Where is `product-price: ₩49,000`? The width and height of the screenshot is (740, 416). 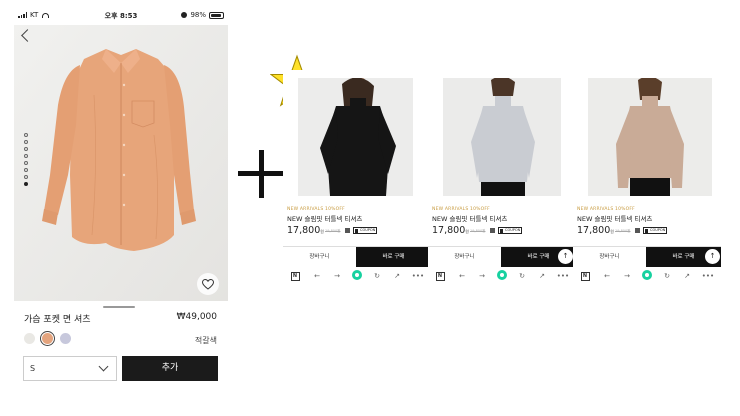 product-price: ₩49,000 is located at coordinates (196, 317).